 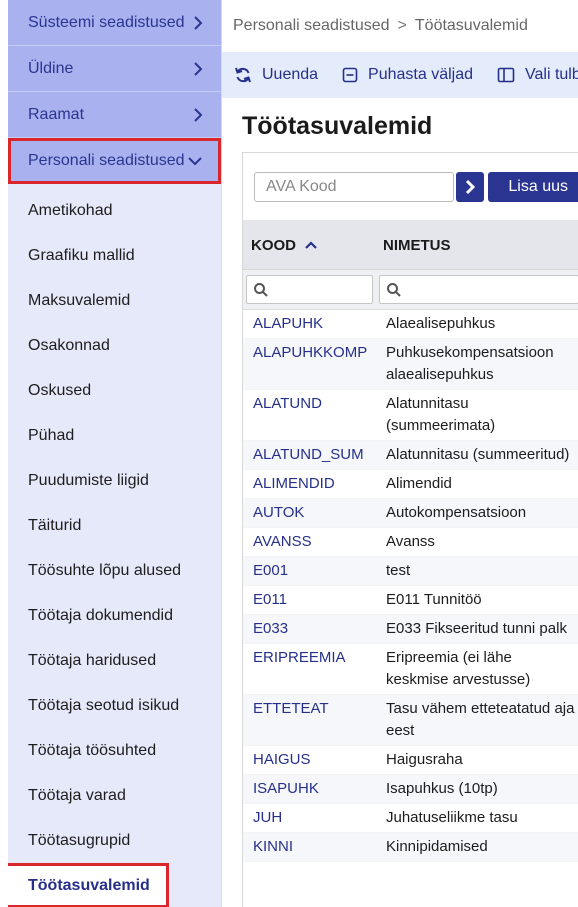 What do you see at coordinates (114, 23) in the screenshot?
I see `sidebar-section-systemsettings: Süsteemi seadistused` at bounding box center [114, 23].